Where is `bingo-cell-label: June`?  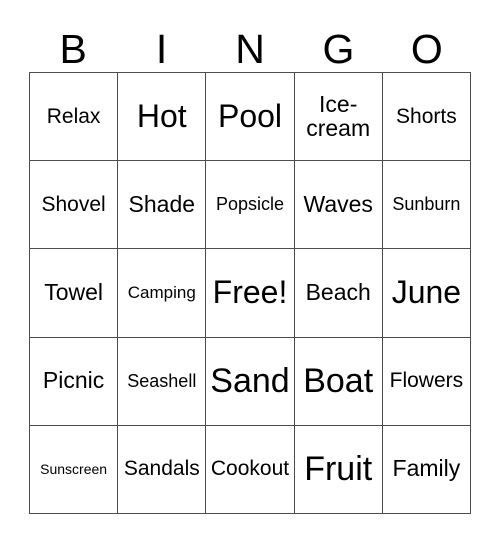
bingo-cell-label: June is located at coordinates (426, 292).